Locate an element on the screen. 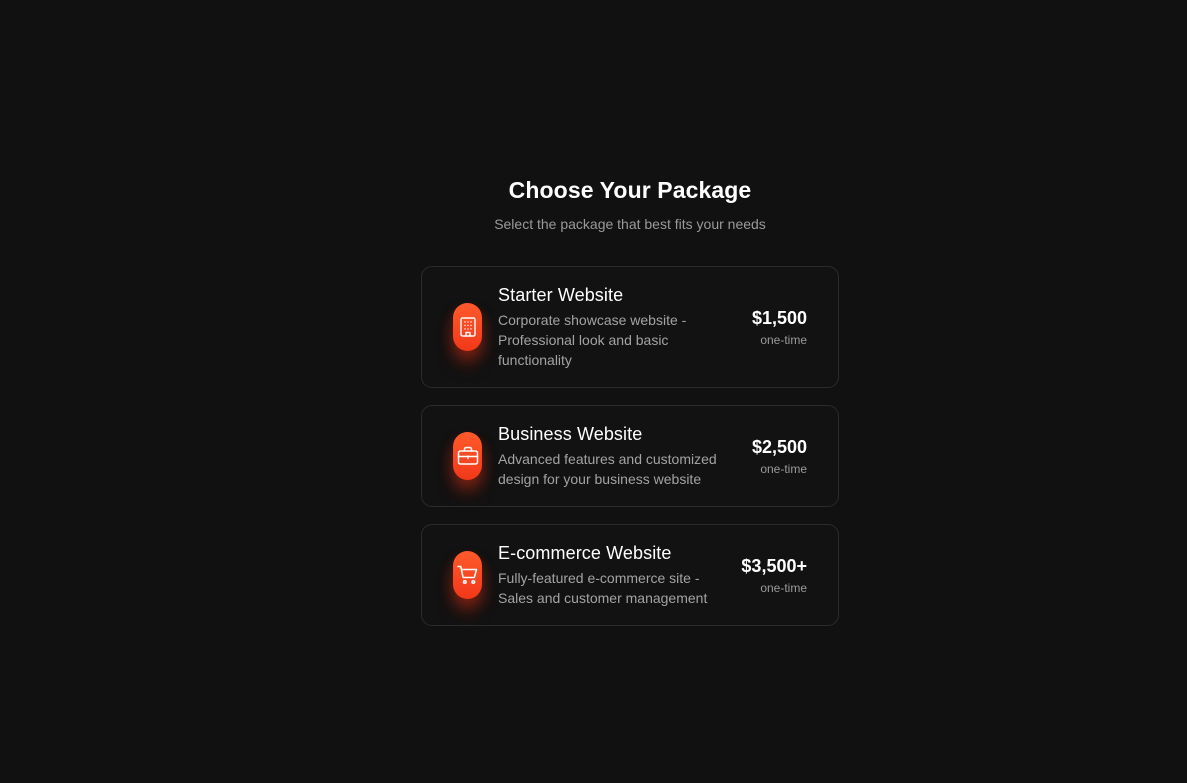 The width and height of the screenshot is (1187, 783). package-pricing: $3,500+ one-time is located at coordinates (774, 575).